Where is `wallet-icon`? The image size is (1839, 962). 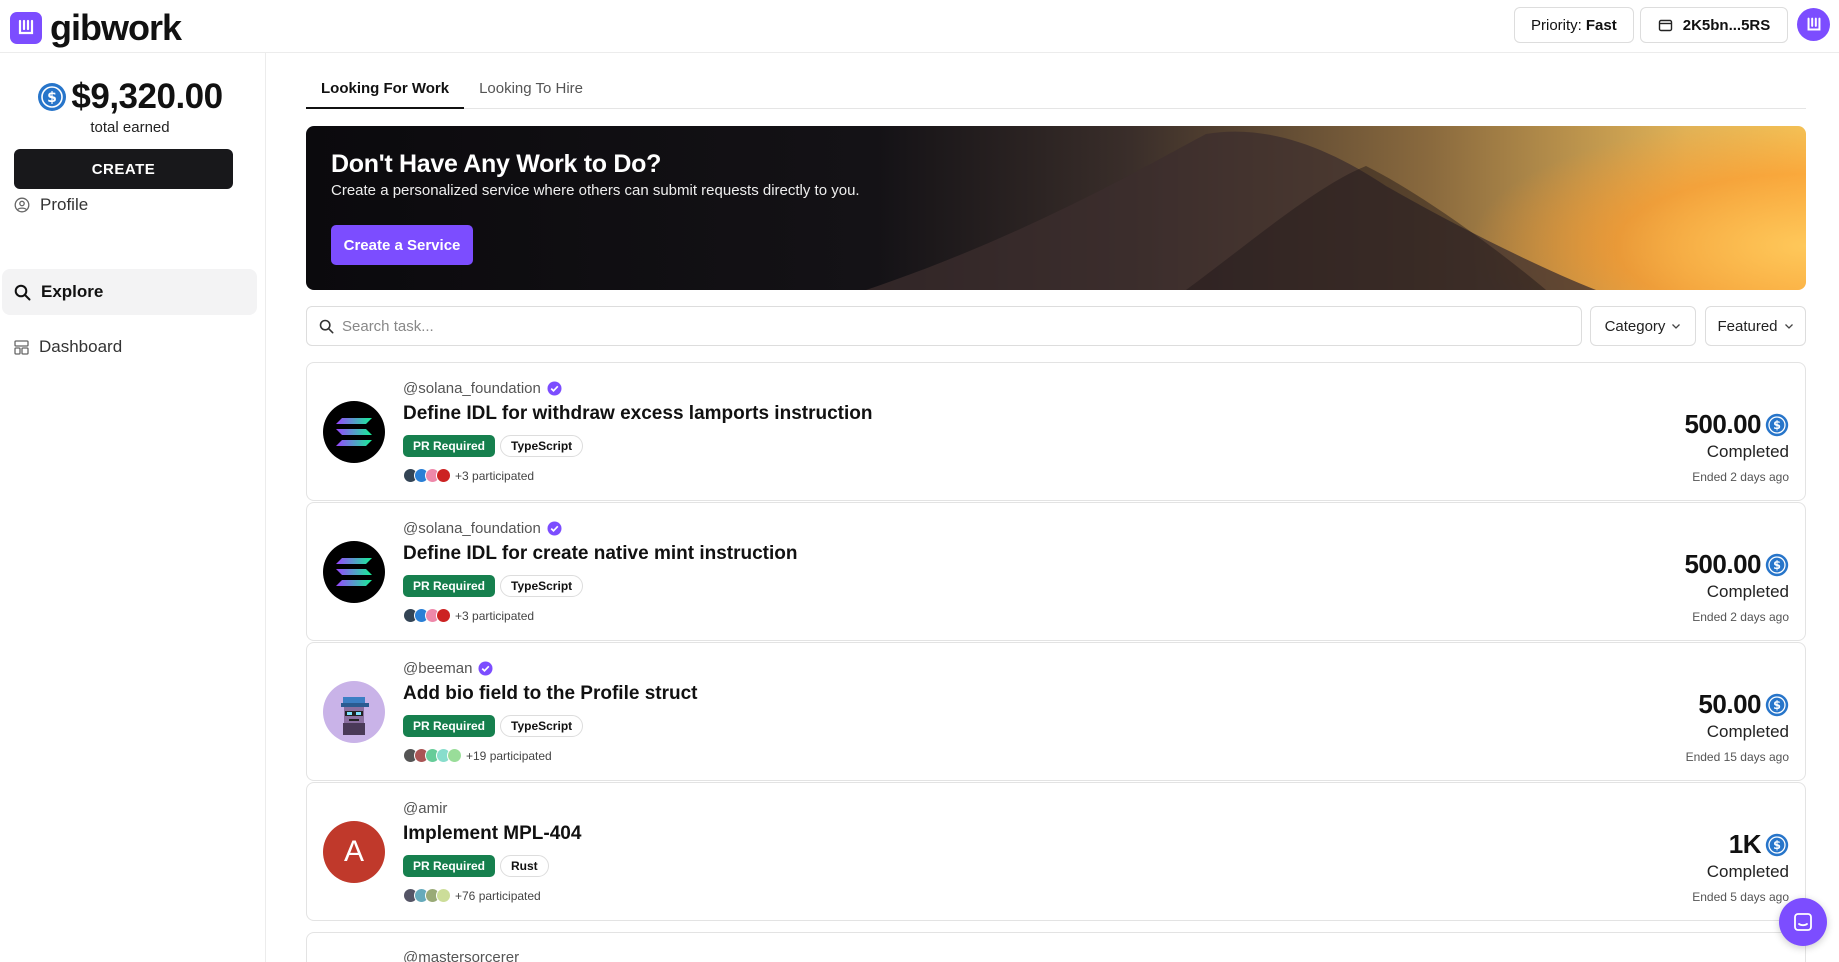 wallet-icon is located at coordinates (1665, 25).